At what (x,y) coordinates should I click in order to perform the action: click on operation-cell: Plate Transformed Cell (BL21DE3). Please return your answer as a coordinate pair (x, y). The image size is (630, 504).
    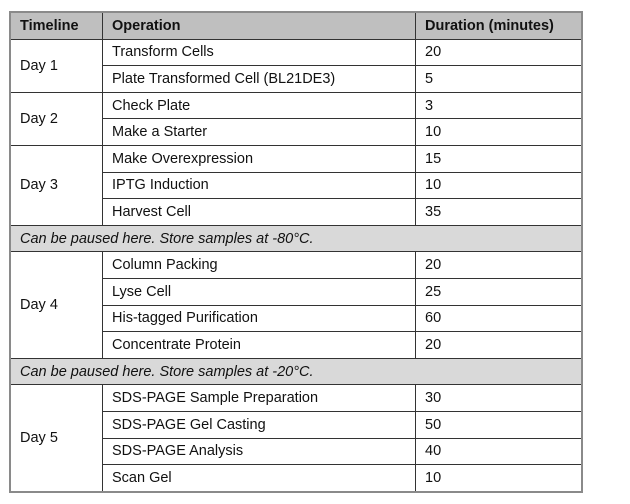
    Looking at the image, I should click on (259, 79).